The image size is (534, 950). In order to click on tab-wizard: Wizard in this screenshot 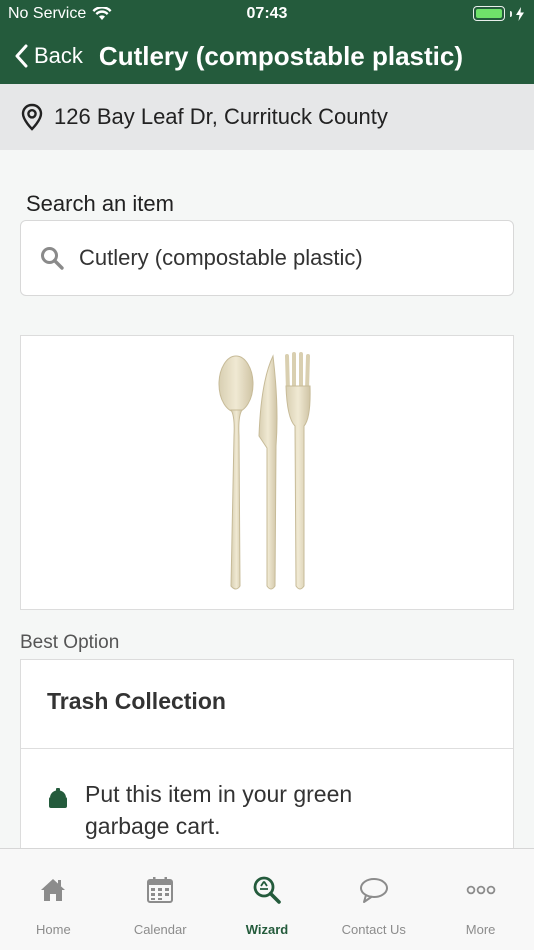, I will do `click(267, 899)`.